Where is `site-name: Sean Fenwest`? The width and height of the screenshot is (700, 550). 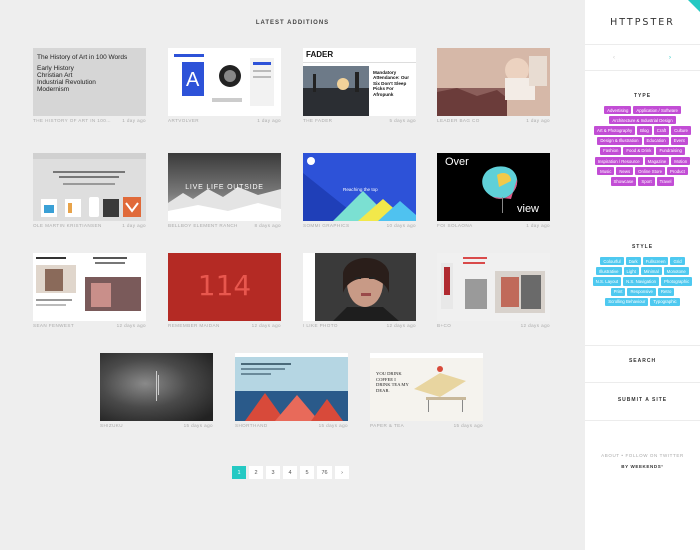 site-name: Sean Fenwest is located at coordinates (53, 325).